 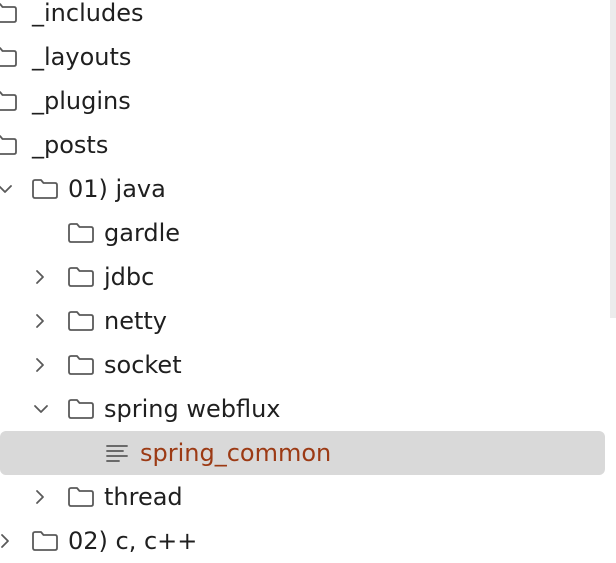 What do you see at coordinates (81, 101) in the screenshot?
I see `tree-item-label: _plugins` at bounding box center [81, 101].